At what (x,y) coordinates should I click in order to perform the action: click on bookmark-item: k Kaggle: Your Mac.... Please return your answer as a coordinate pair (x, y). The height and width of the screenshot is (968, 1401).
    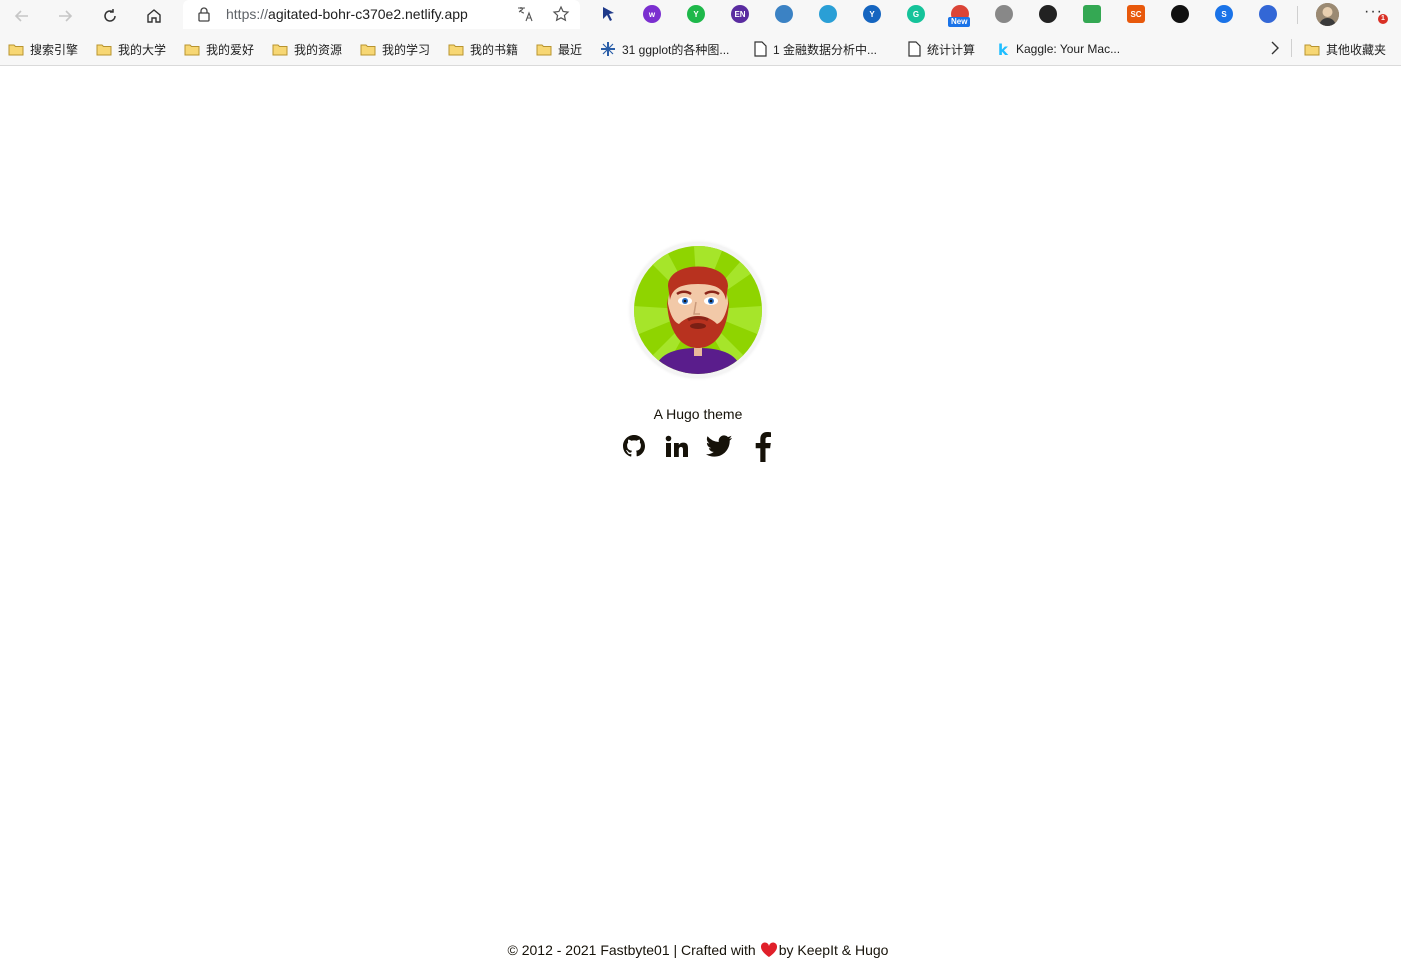
    Looking at the image, I should click on (1058, 49).